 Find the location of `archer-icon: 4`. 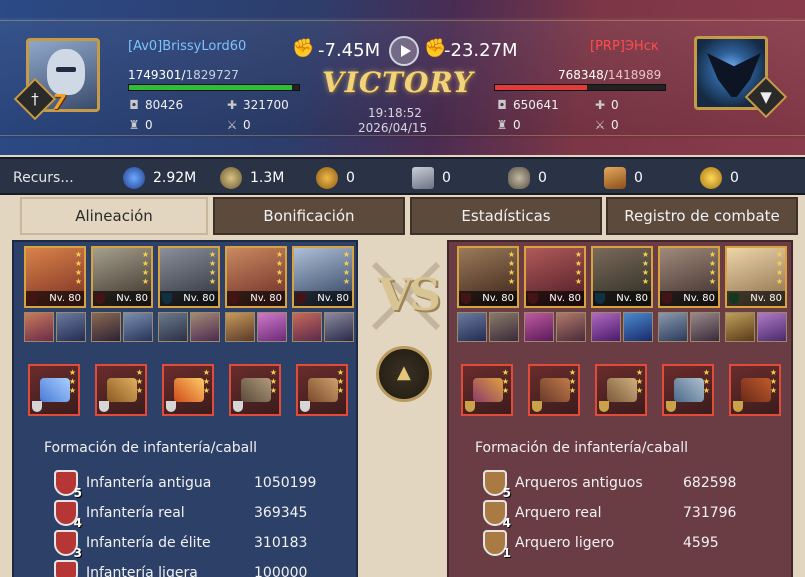

archer-icon: 4 is located at coordinates (497, 515).